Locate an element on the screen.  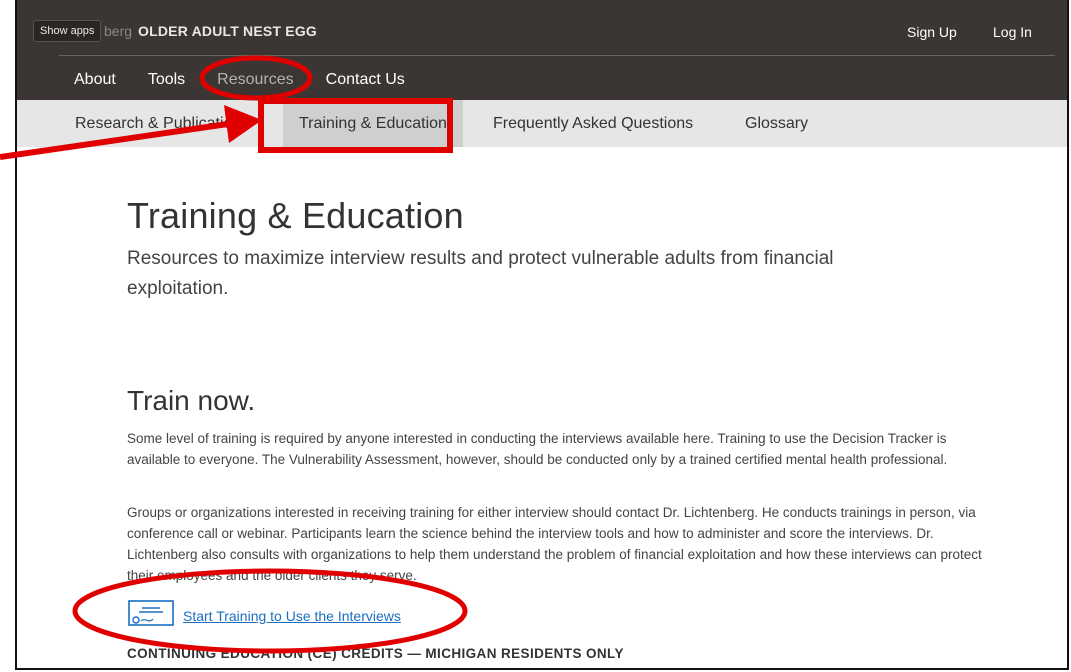
nav-item-resources: Resources is located at coordinates (255, 80).